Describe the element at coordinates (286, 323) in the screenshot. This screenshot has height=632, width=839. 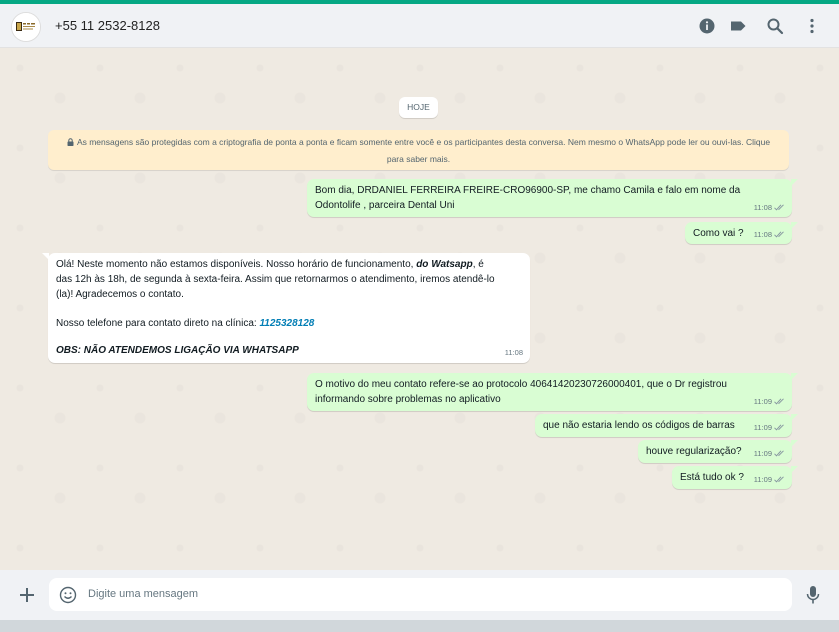
I see `phone-link: 1125328128` at that location.